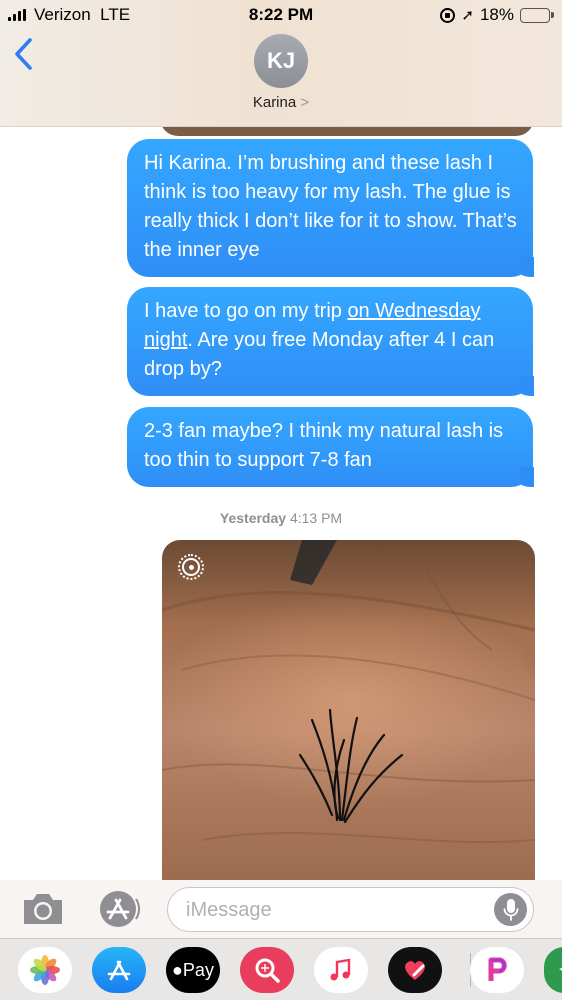 This screenshot has width=562, height=1000. I want to click on back-button, so click(25, 54).